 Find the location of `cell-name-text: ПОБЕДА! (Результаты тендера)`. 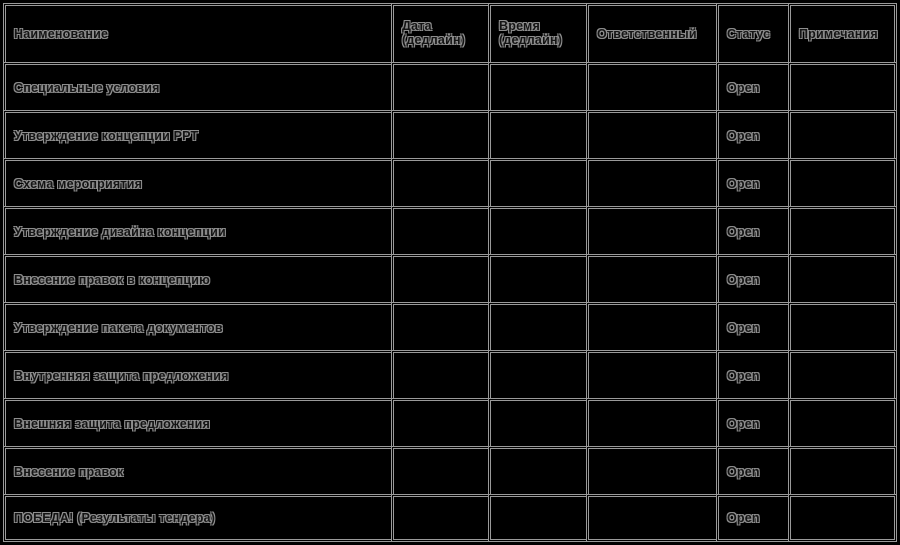

cell-name-text: ПОБЕДА! (Результаты тендера) is located at coordinates (115, 518).